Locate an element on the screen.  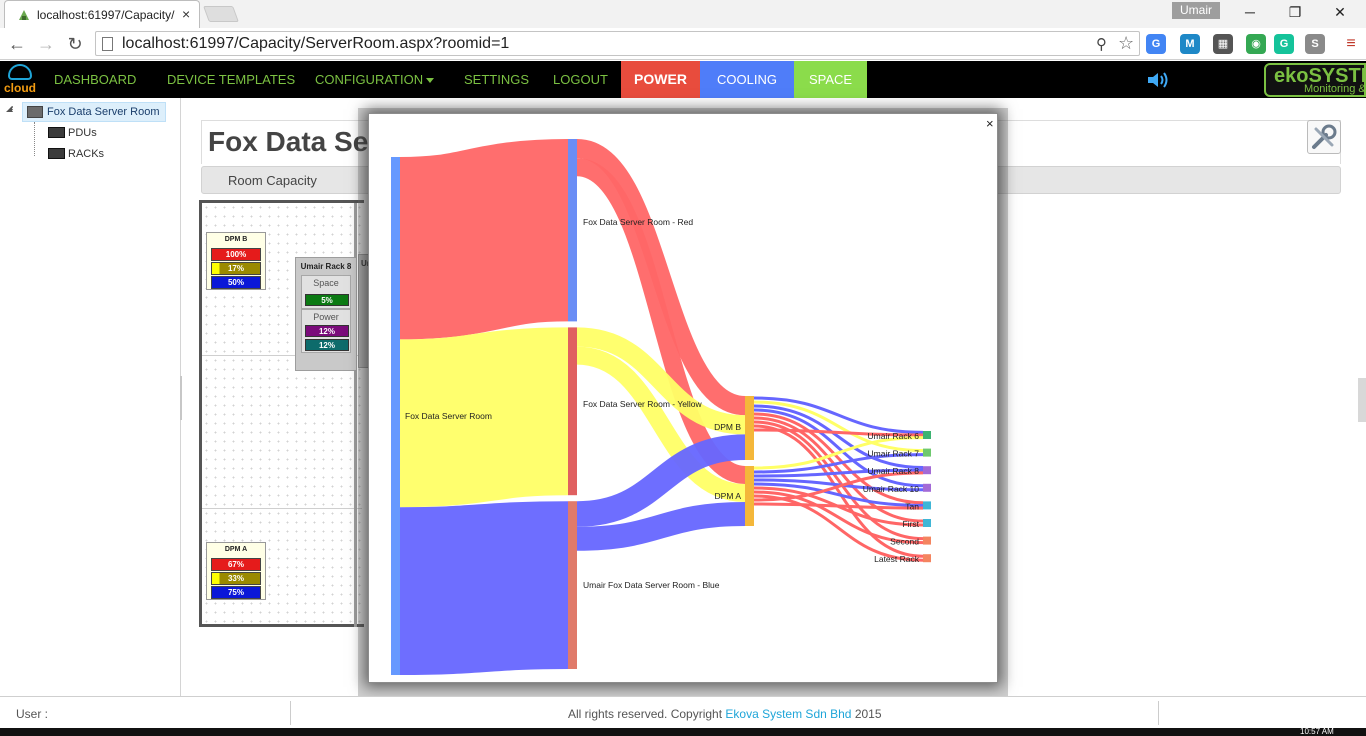
nav-device-templates: DEVICE TEMPLATES is located at coordinates (231, 79).